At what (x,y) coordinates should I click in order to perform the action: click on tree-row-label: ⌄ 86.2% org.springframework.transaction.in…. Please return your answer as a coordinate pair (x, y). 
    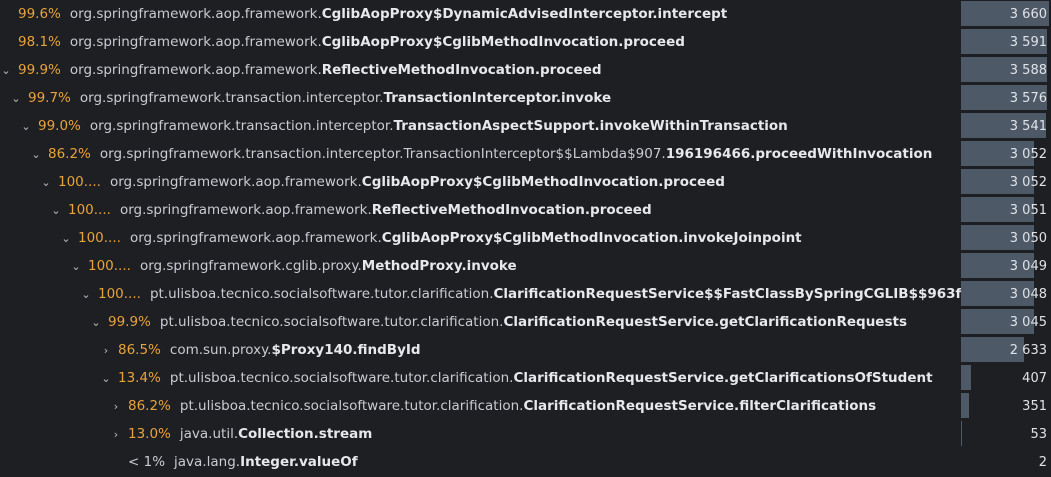
    Looking at the image, I should click on (495, 154).